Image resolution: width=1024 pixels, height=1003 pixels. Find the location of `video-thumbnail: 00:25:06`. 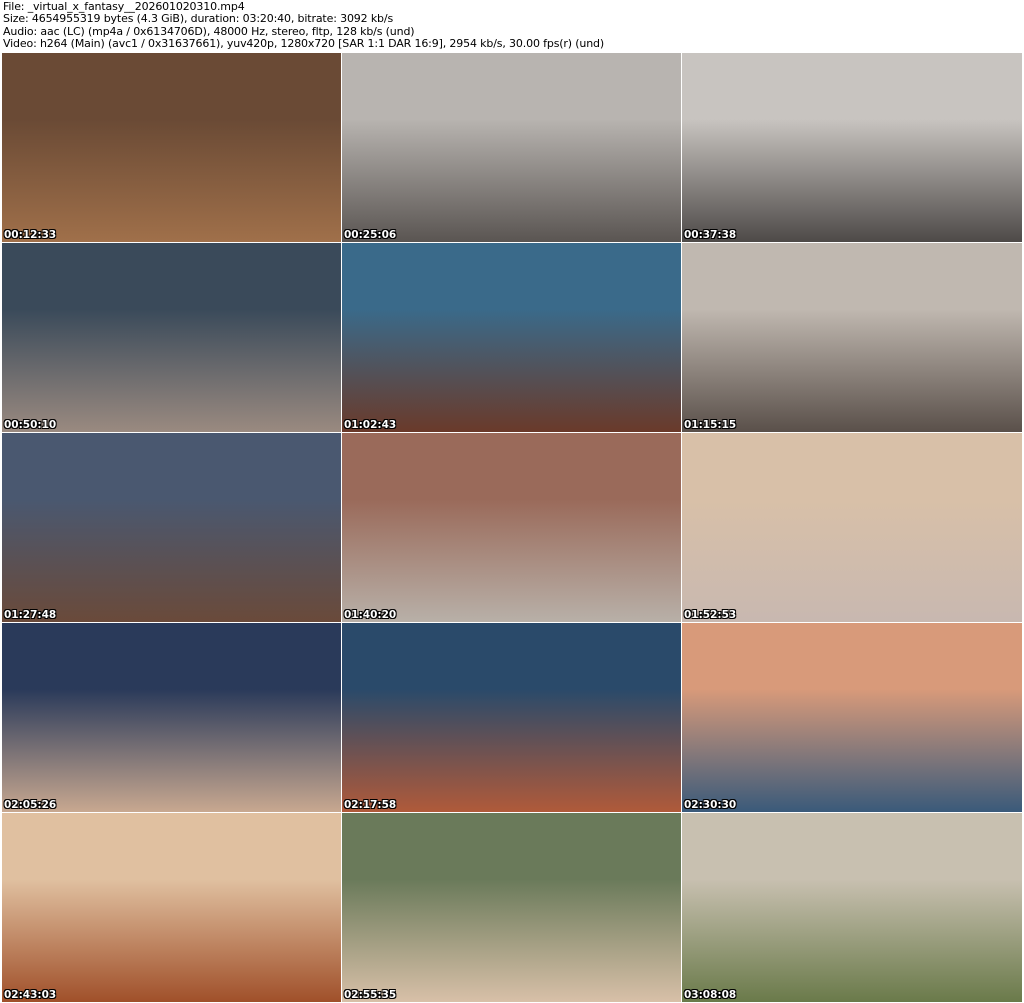

video-thumbnail: 00:25:06 is located at coordinates (511, 147).